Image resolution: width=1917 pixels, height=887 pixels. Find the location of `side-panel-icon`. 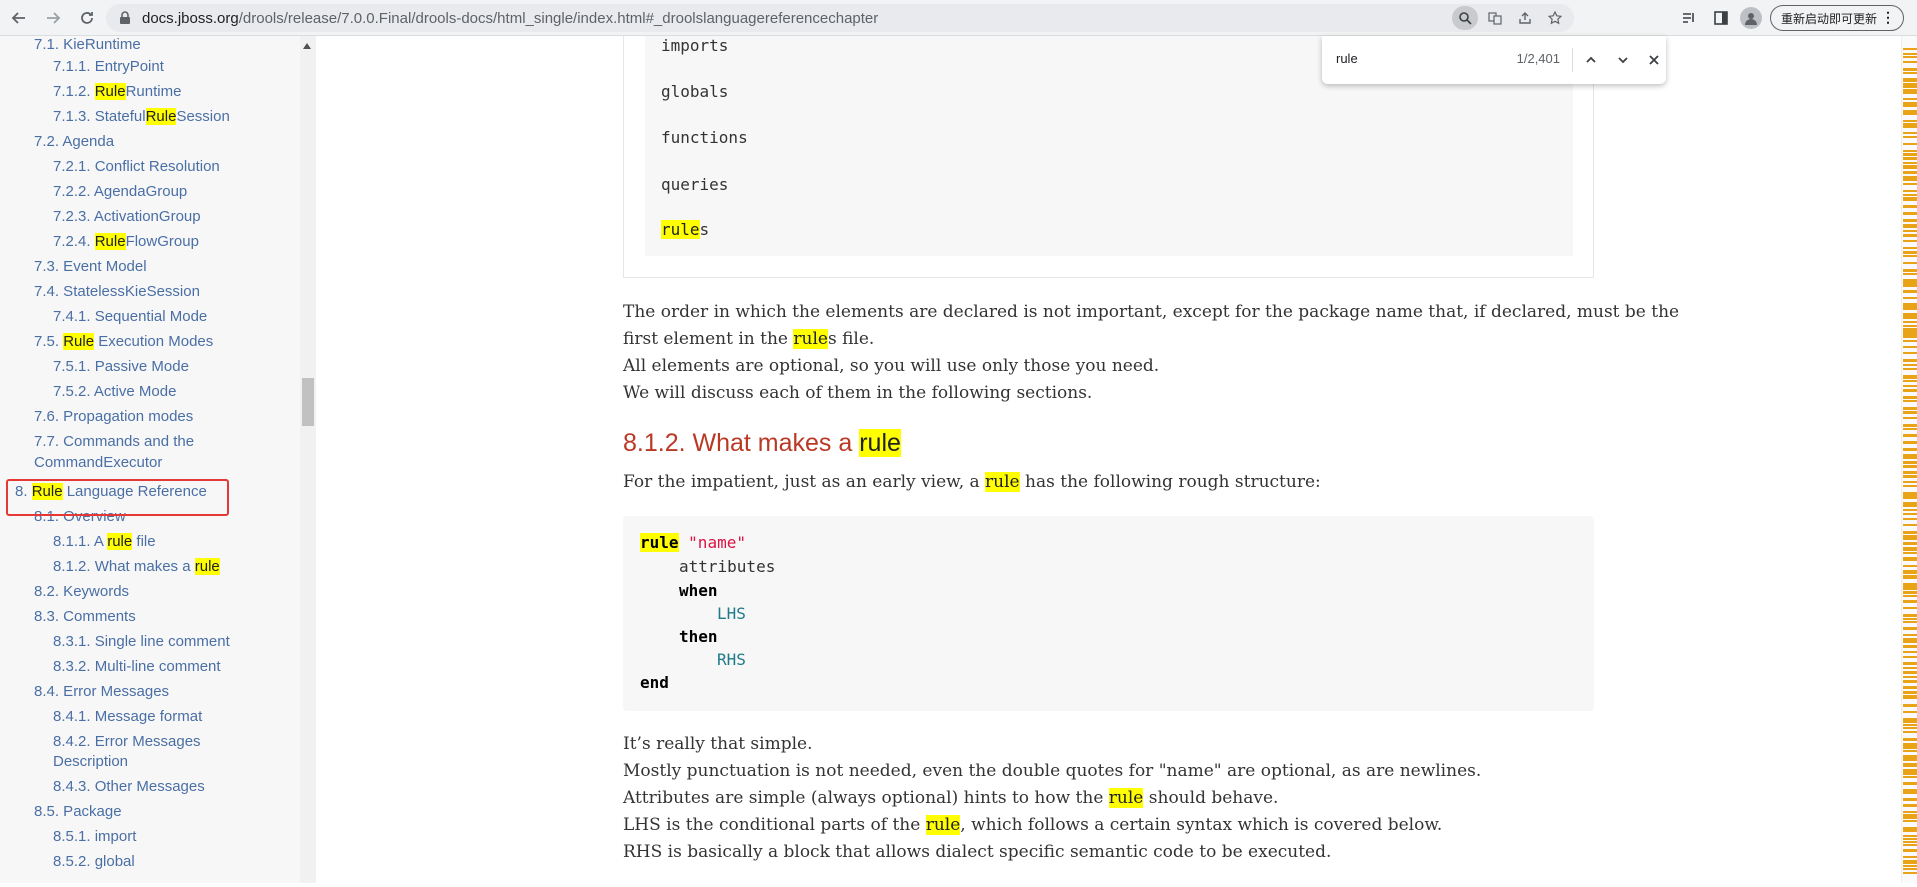

side-panel-icon is located at coordinates (1721, 18).